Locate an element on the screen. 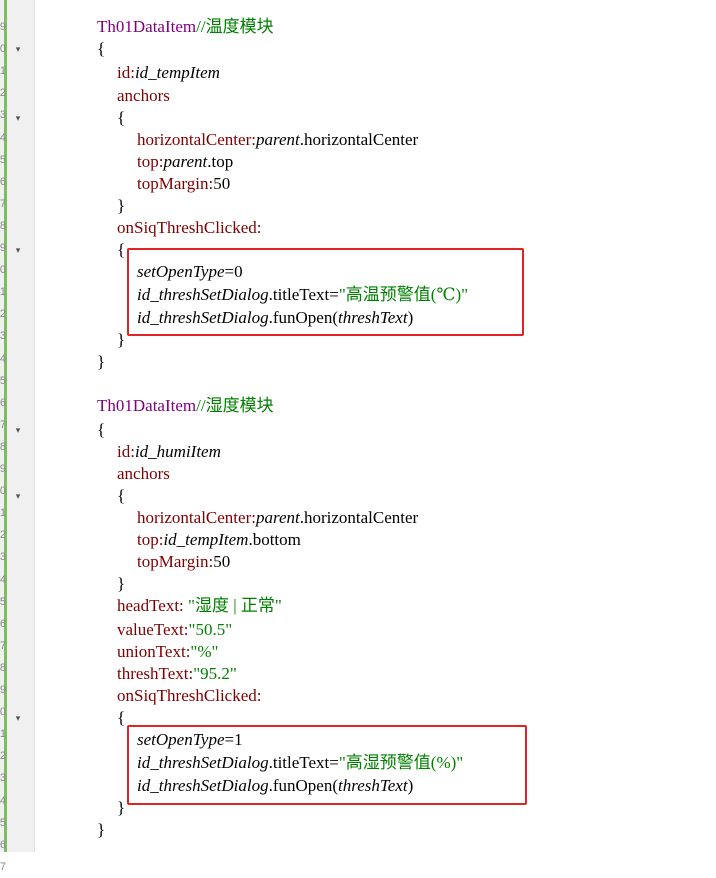 This screenshot has width=716, height=878. member-access: .horizontalCenter is located at coordinates (359, 517).